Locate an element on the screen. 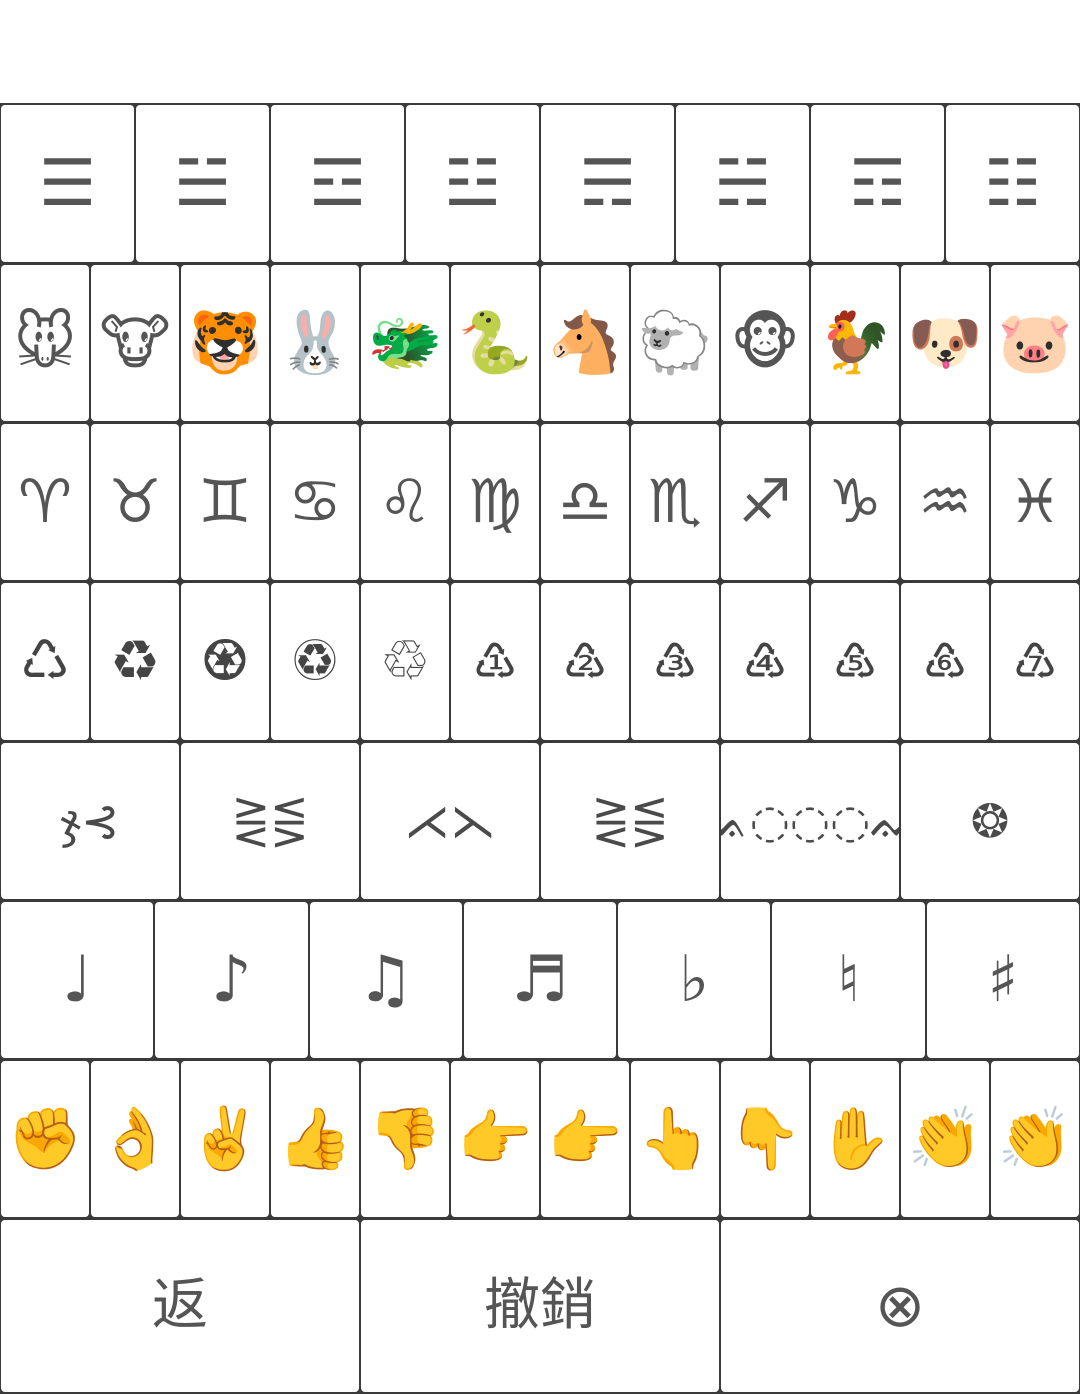 The width and height of the screenshot is (1080, 1394). scorpio-key: ♏ is located at coordinates (675, 502).